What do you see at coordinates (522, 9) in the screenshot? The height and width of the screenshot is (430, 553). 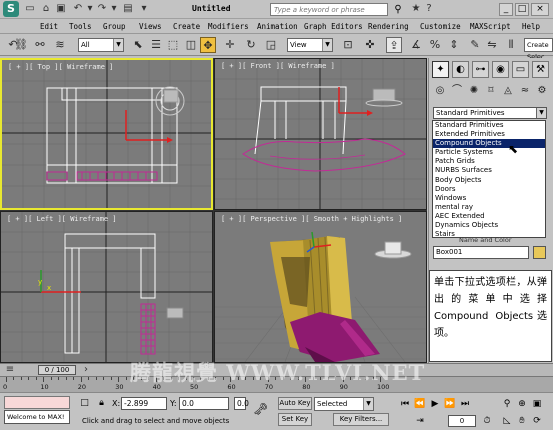 I see `maximize-button: □` at bounding box center [522, 9].